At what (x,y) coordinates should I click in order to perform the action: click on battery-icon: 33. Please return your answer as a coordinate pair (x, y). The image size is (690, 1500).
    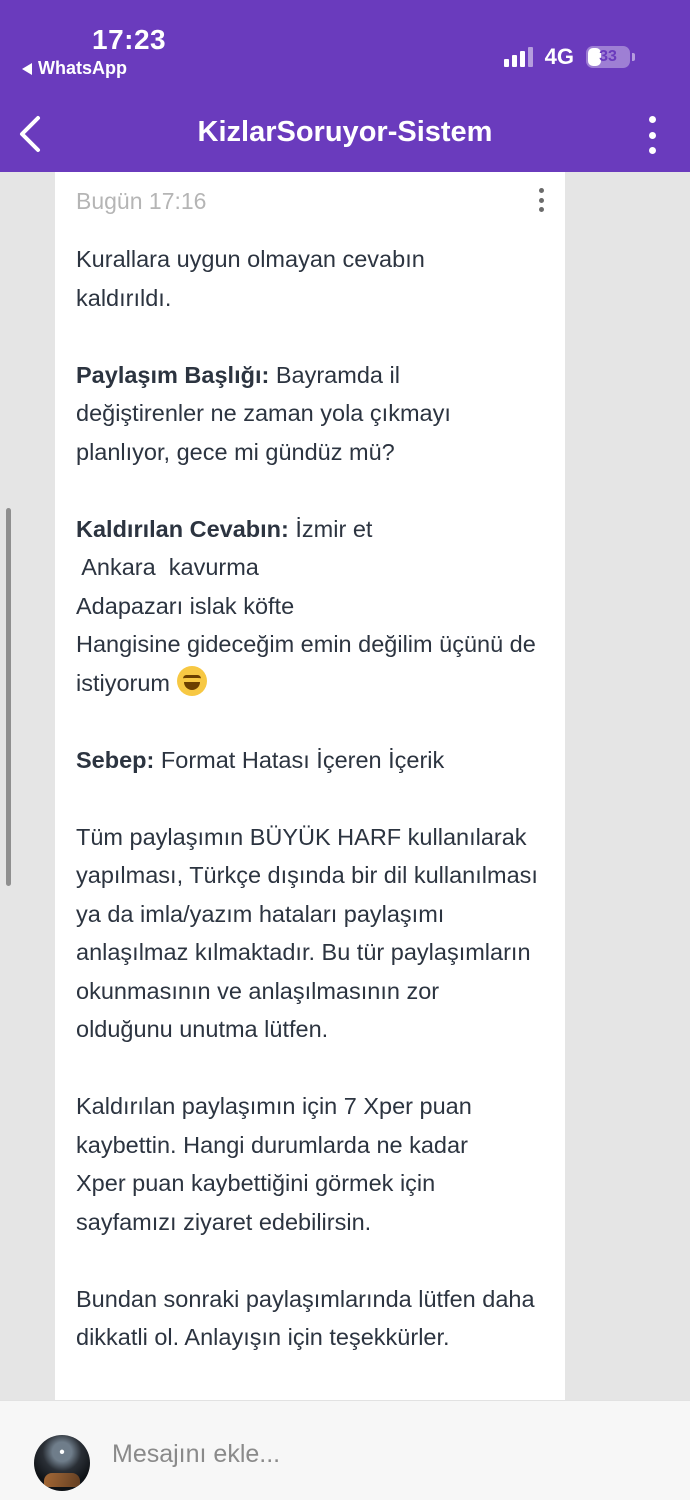
    Looking at the image, I should click on (610, 57).